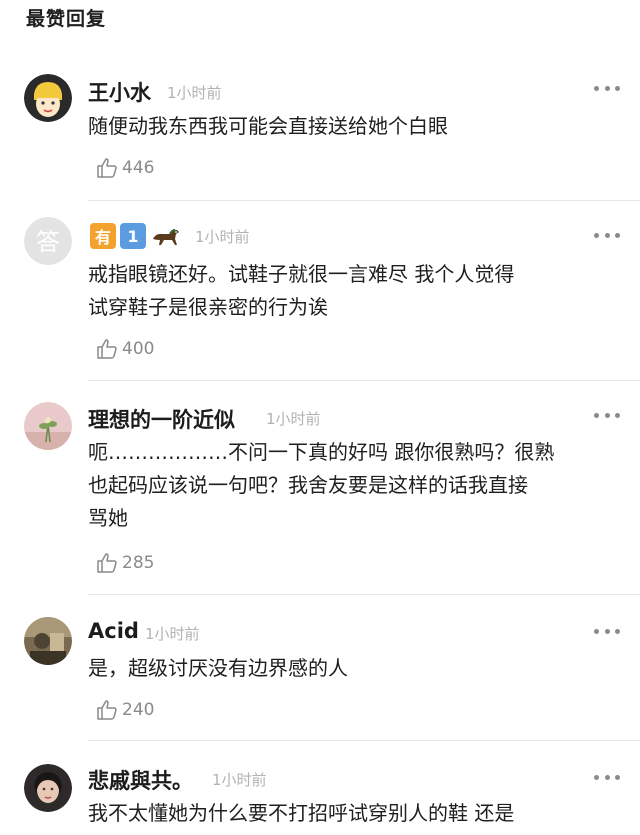 Image resolution: width=640 pixels, height=835 pixels. Describe the element at coordinates (308, 485) in the screenshot. I see `comment-line: 也起码应该说一句吧？我舍友要是这样的话我直接` at that location.